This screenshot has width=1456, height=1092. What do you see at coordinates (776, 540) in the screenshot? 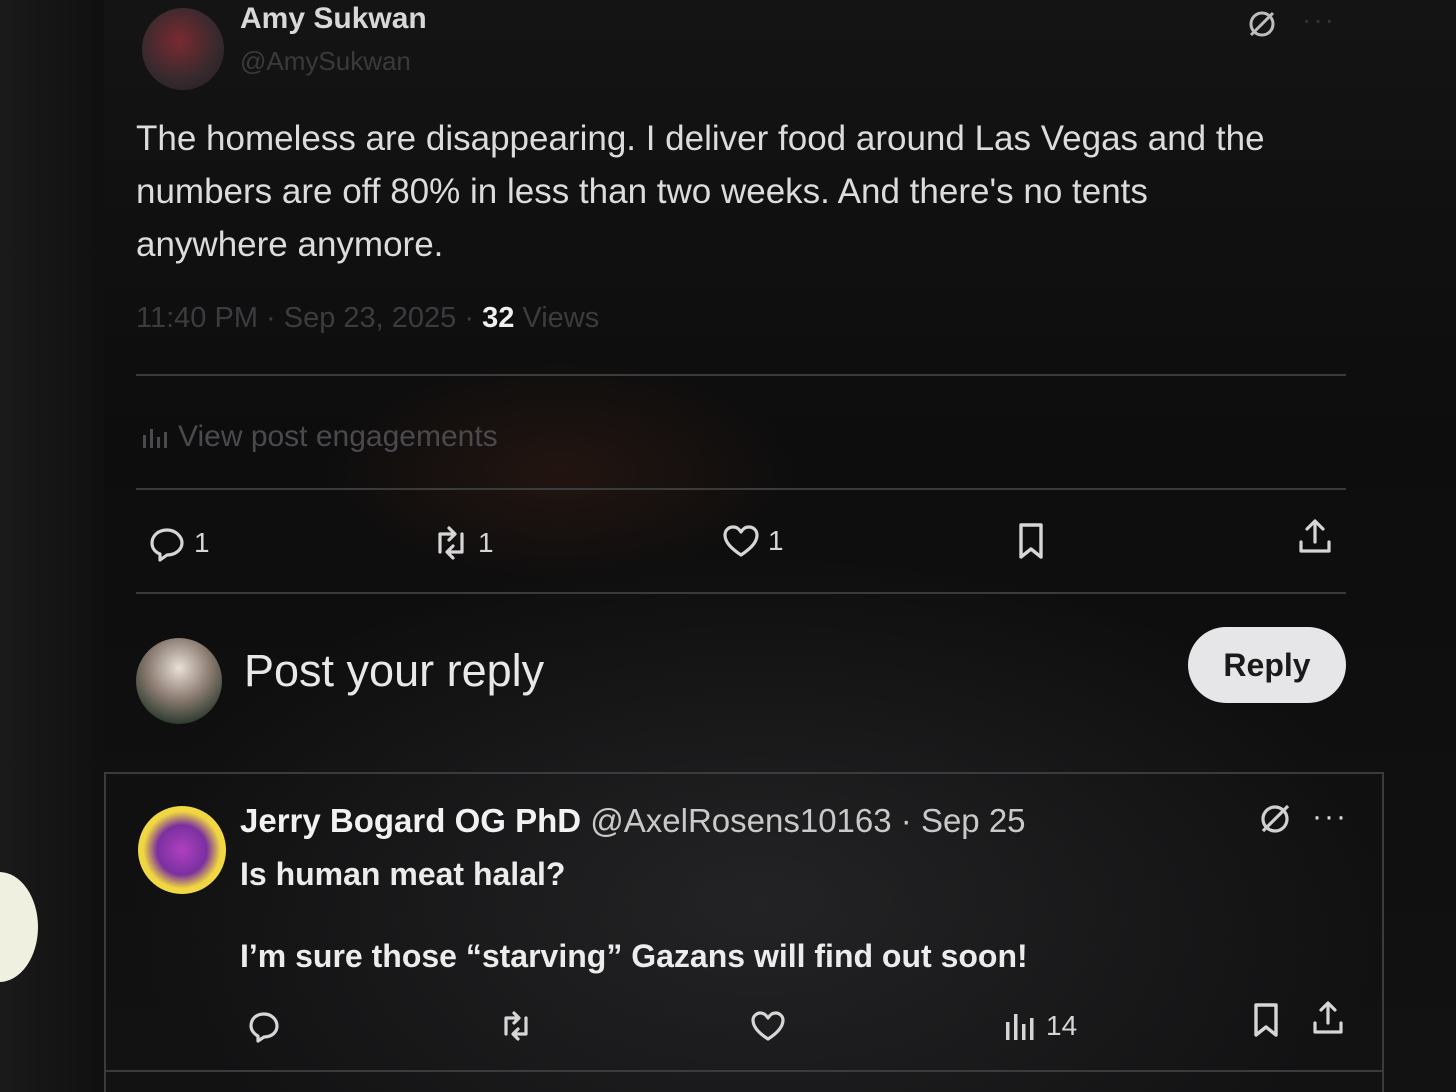
I see `like-count: 1` at bounding box center [776, 540].